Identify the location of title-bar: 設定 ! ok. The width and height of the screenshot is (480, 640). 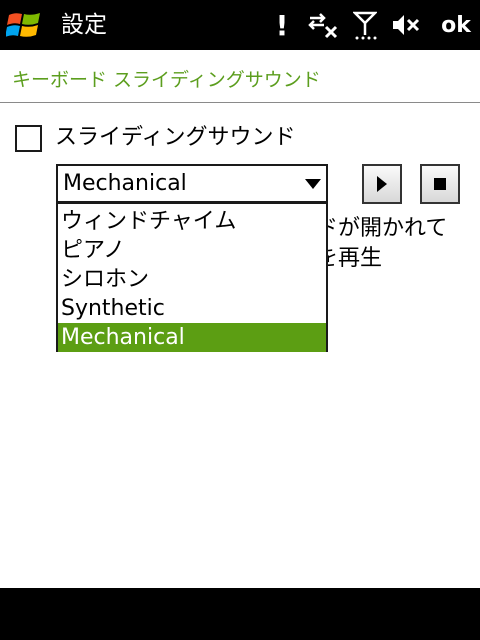
(240, 25).